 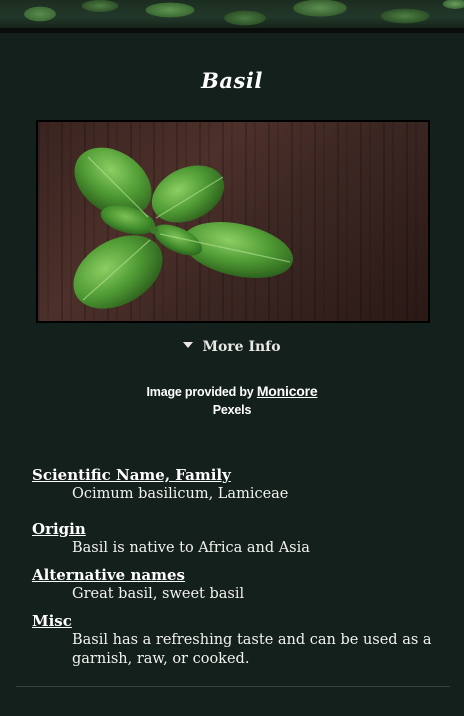 What do you see at coordinates (180, 494) in the screenshot?
I see `section-value: Ocimum basilicum, Lamiceae` at bounding box center [180, 494].